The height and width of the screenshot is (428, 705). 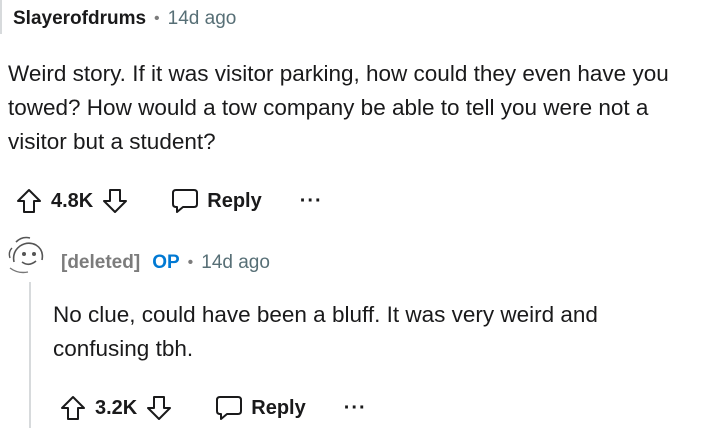 I want to click on op-badge: OP, so click(x=166, y=262).